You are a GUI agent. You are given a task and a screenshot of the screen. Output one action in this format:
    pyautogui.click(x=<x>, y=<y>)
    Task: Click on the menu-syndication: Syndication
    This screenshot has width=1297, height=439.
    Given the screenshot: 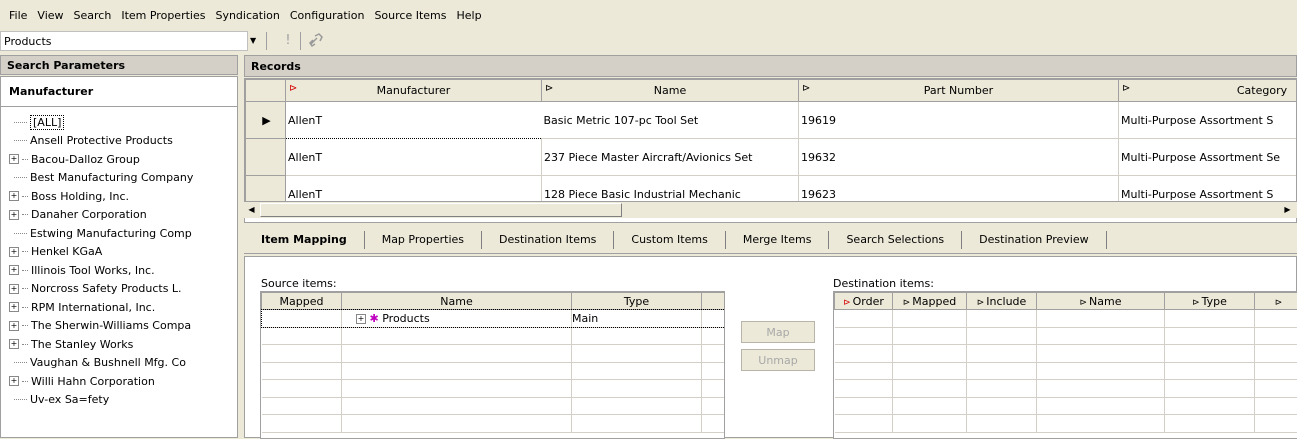 What is the action you would take?
    pyautogui.click(x=247, y=15)
    